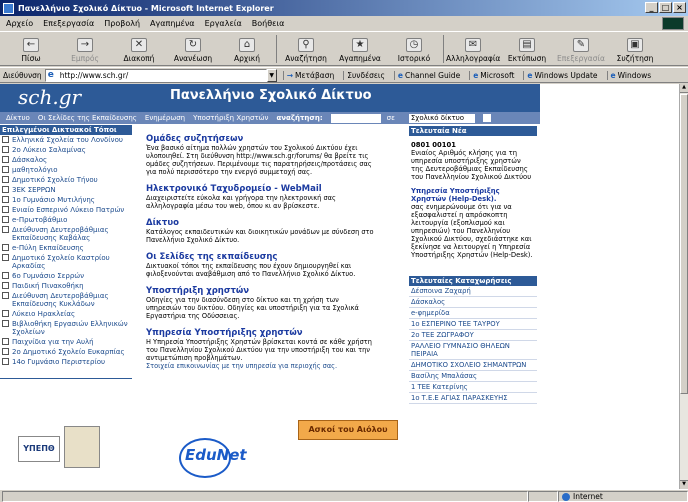 This screenshot has width=688, height=502. Describe the element at coordinates (66, 210) in the screenshot. I see `sidebar-link: Ενιαίο Εσπερινό Λύκειο Πατρών` at that location.